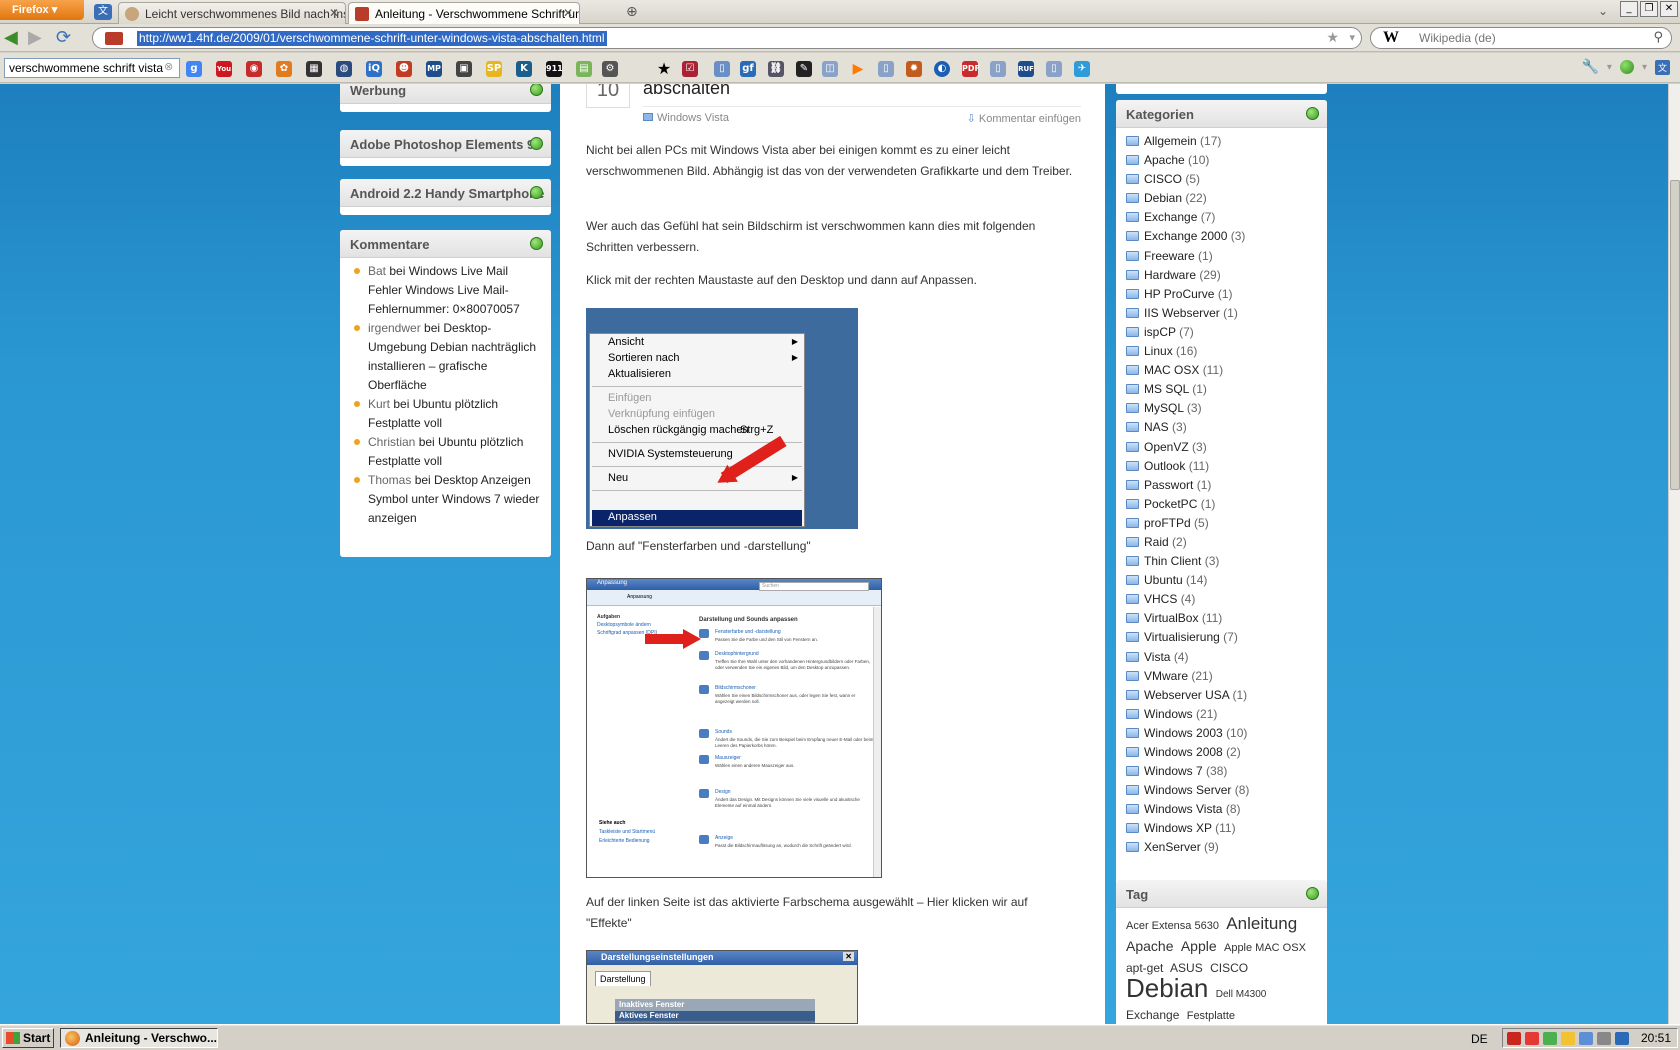 This screenshot has height=1050, width=1680. I want to click on tray-volume-icon, so click(1604, 1038).